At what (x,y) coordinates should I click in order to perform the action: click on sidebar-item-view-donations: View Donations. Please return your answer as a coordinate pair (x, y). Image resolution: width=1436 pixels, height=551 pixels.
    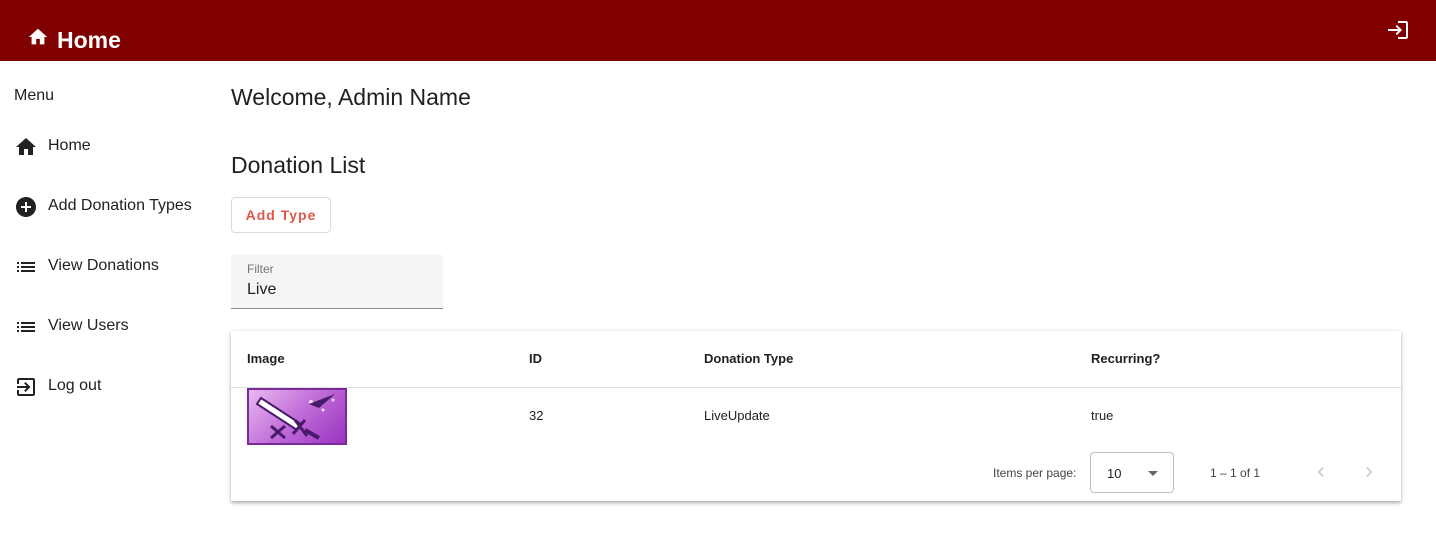
    Looking at the image, I should click on (107, 267).